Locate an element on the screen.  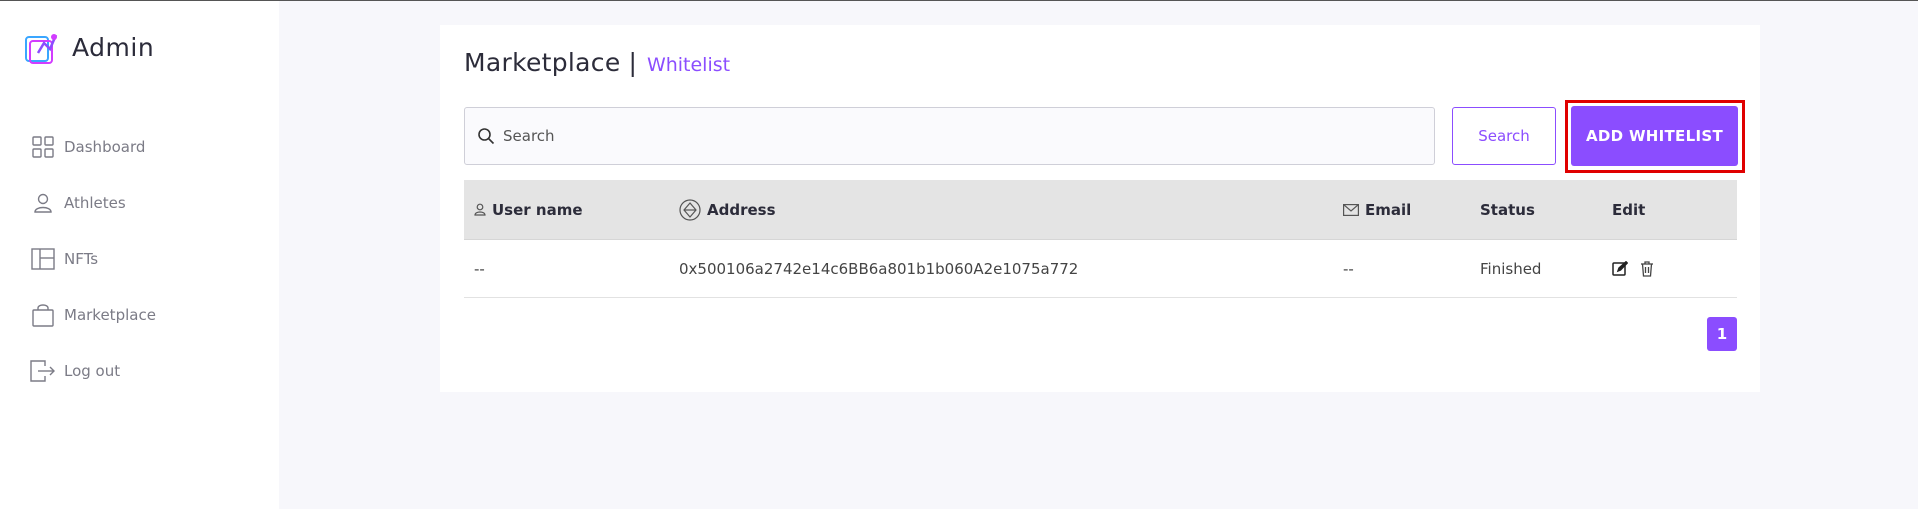
cell-actions is located at coordinates (1633, 268).